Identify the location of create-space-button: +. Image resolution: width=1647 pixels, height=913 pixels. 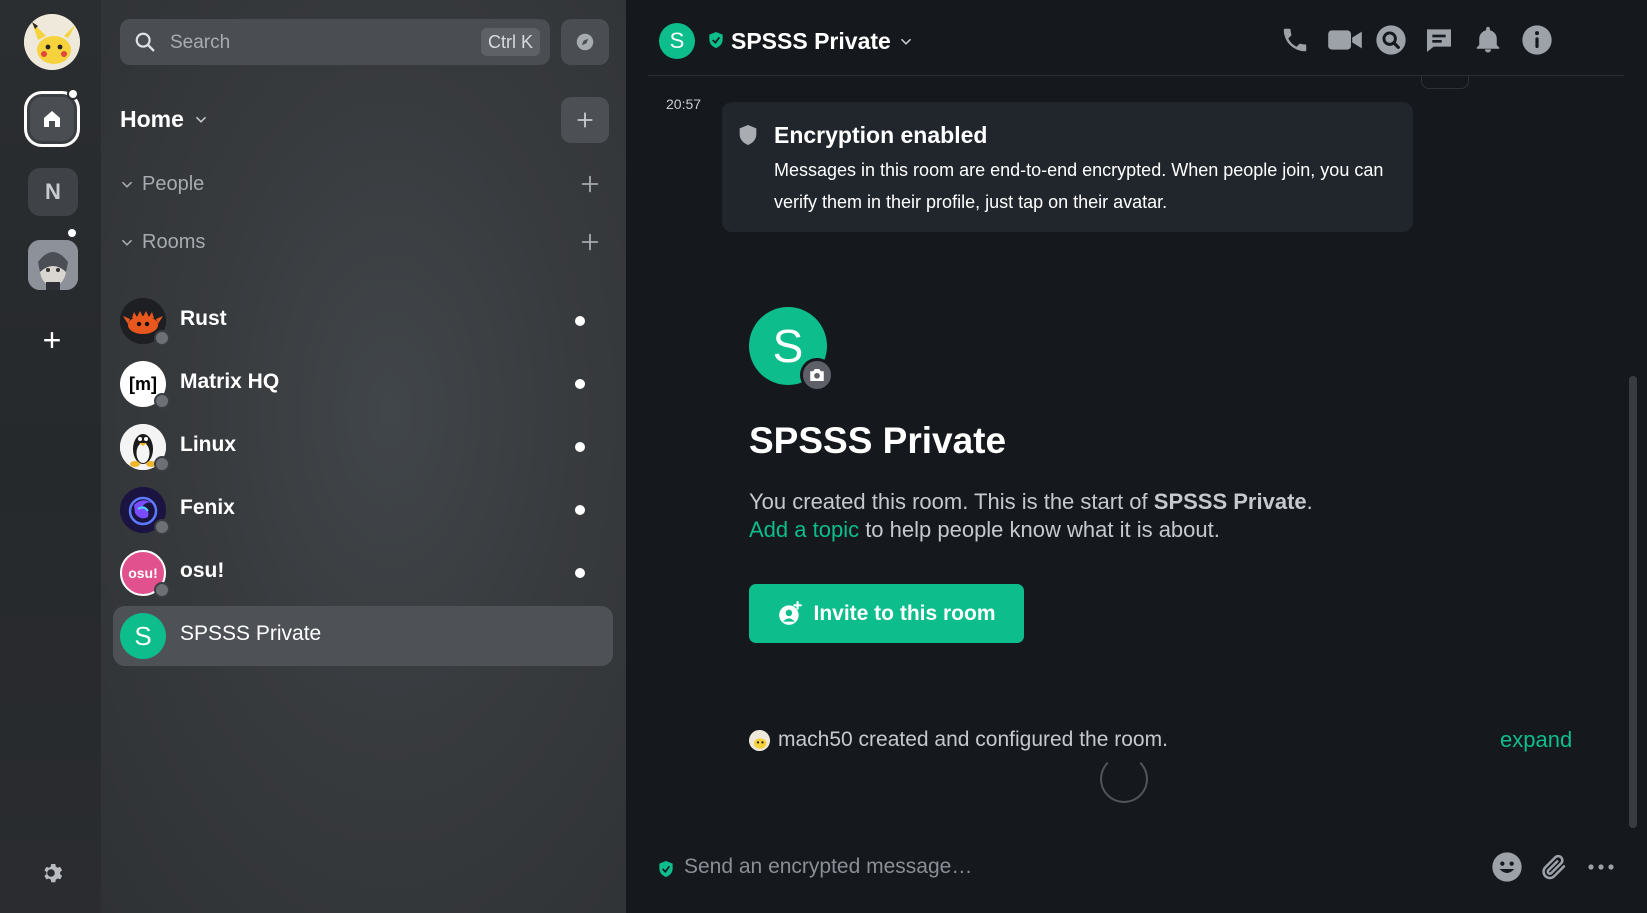
(52, 340).